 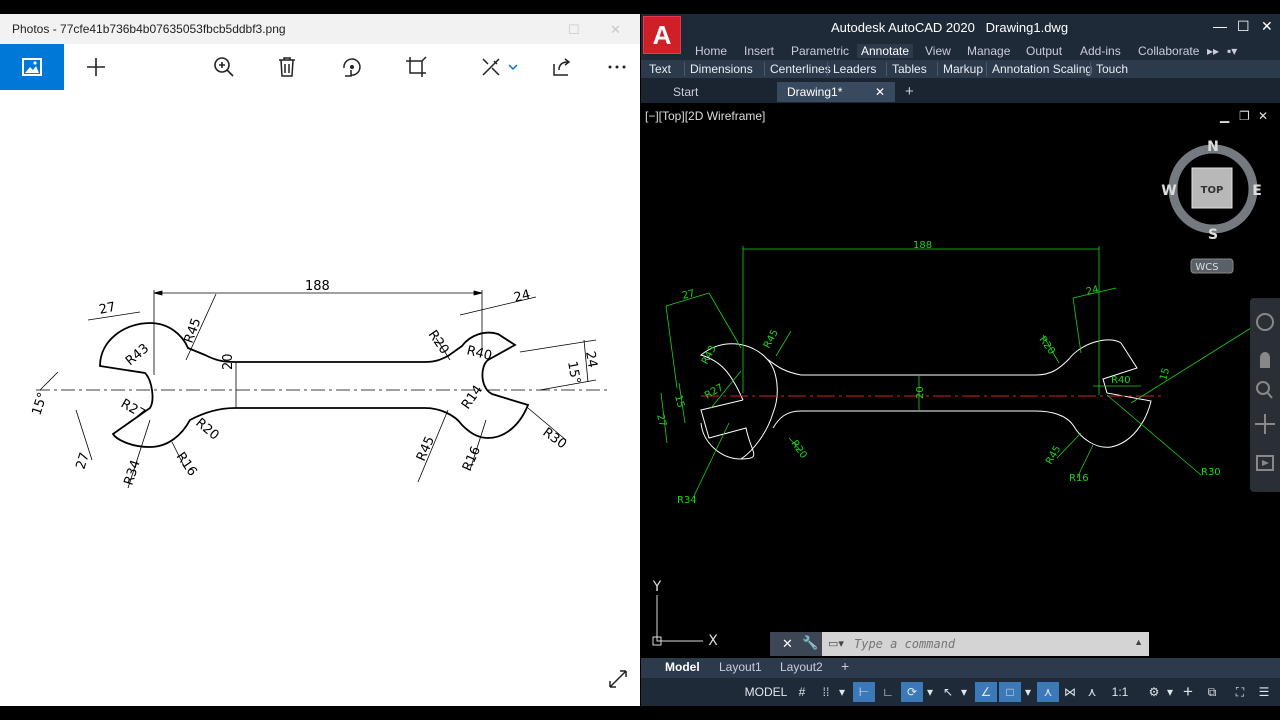 I want to click on compass-e: E, so click(x=1257, y=191).